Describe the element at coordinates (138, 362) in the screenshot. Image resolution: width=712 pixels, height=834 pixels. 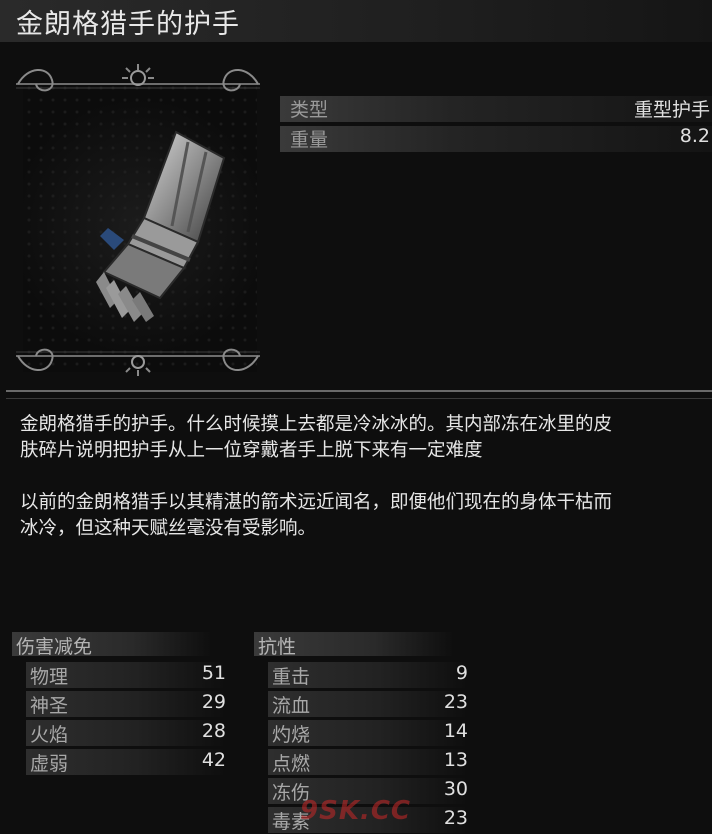
I see `ornate-frame-bottom-icon` at that location.